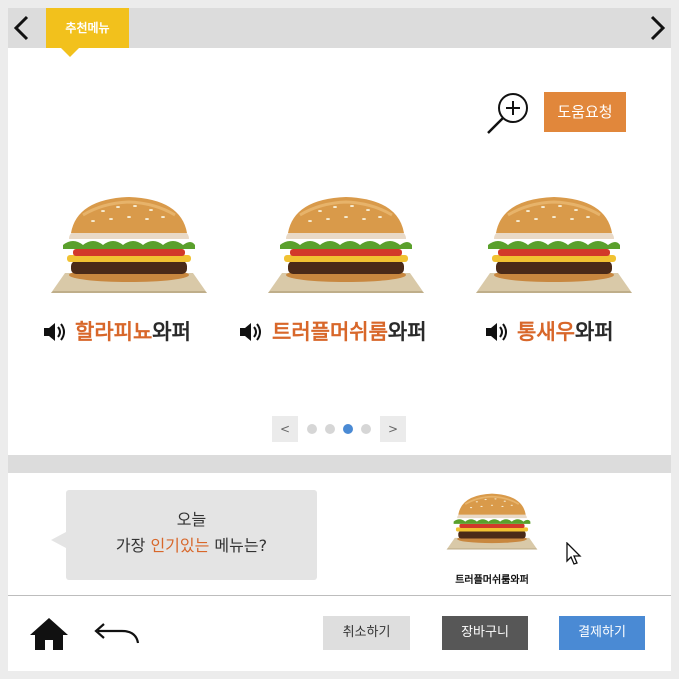 This screenshot has height=679, width=679. I want to click on tag-pointer, so click(70, 52).